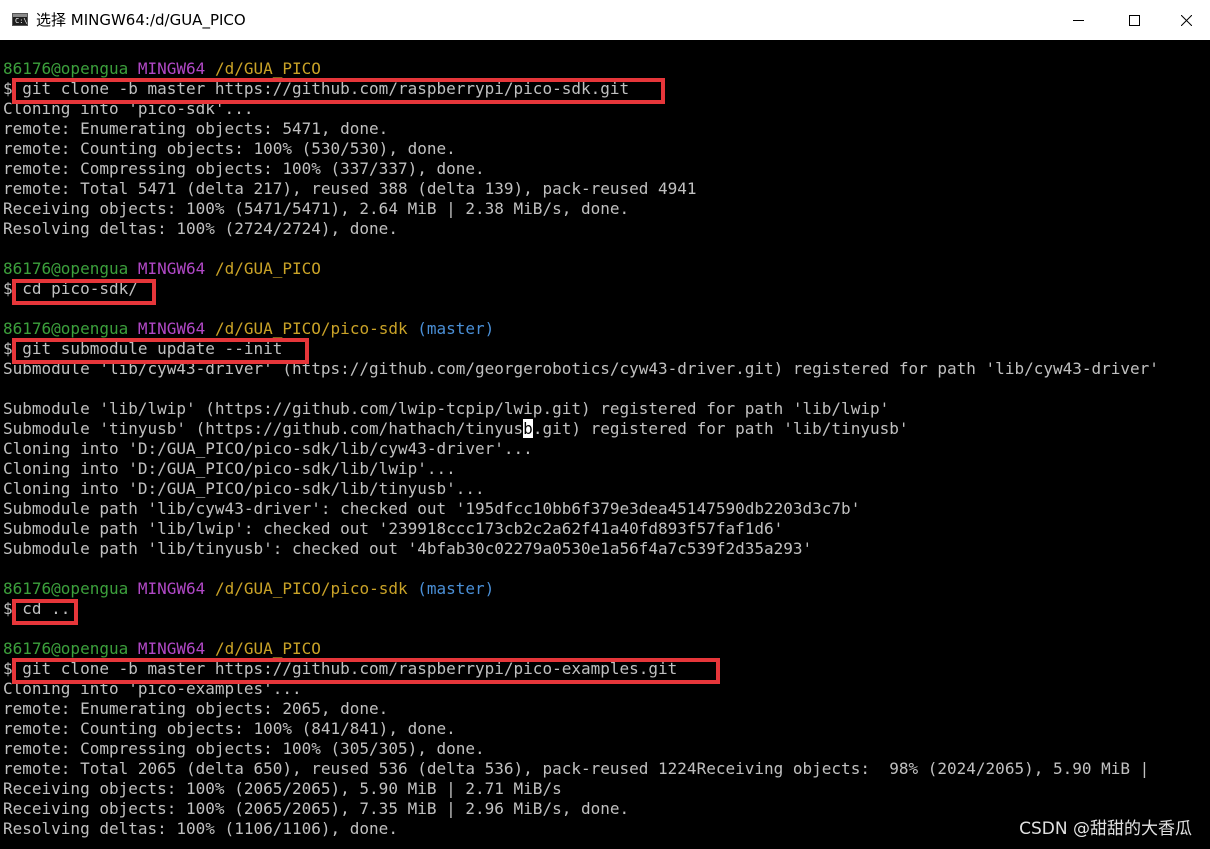 The height and width of the screenshot is (849, 1210). I want to click on output-line: remote: Enumerating objects: 2065, done., so click(196, 708).